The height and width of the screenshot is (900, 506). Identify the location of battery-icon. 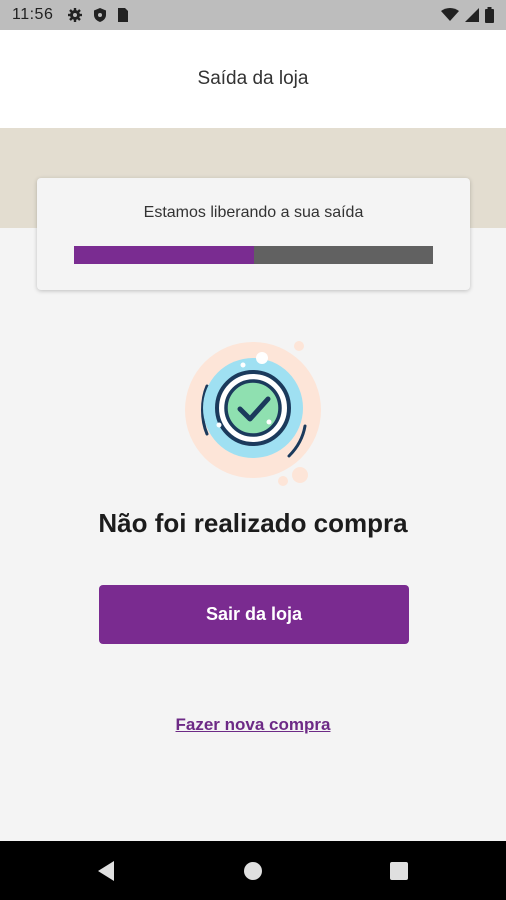
(489, 15).